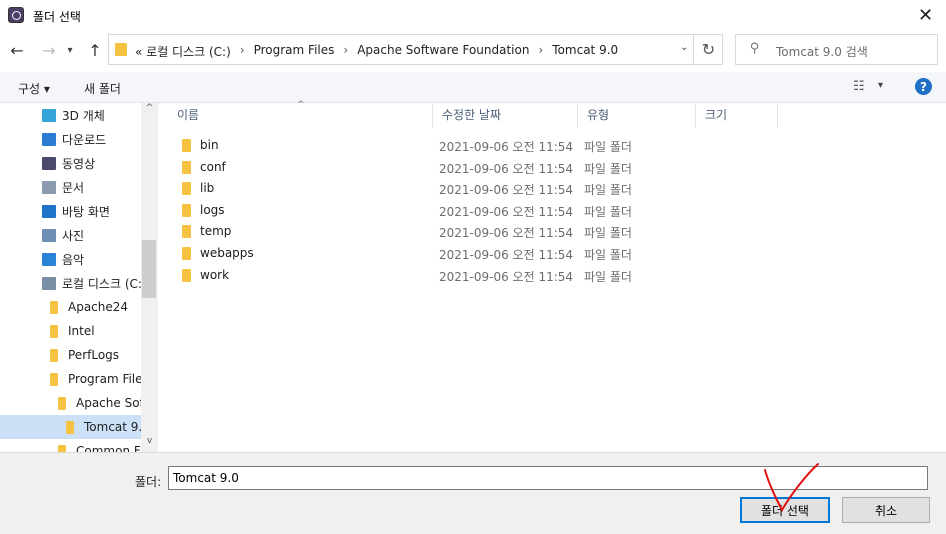 The height and width of the screenshot is (534, 946). What do you see at coordinates (79, 163) in the screenshot?
I see `sidebar-item-label: 동영상` at bounding box center [79, 163].